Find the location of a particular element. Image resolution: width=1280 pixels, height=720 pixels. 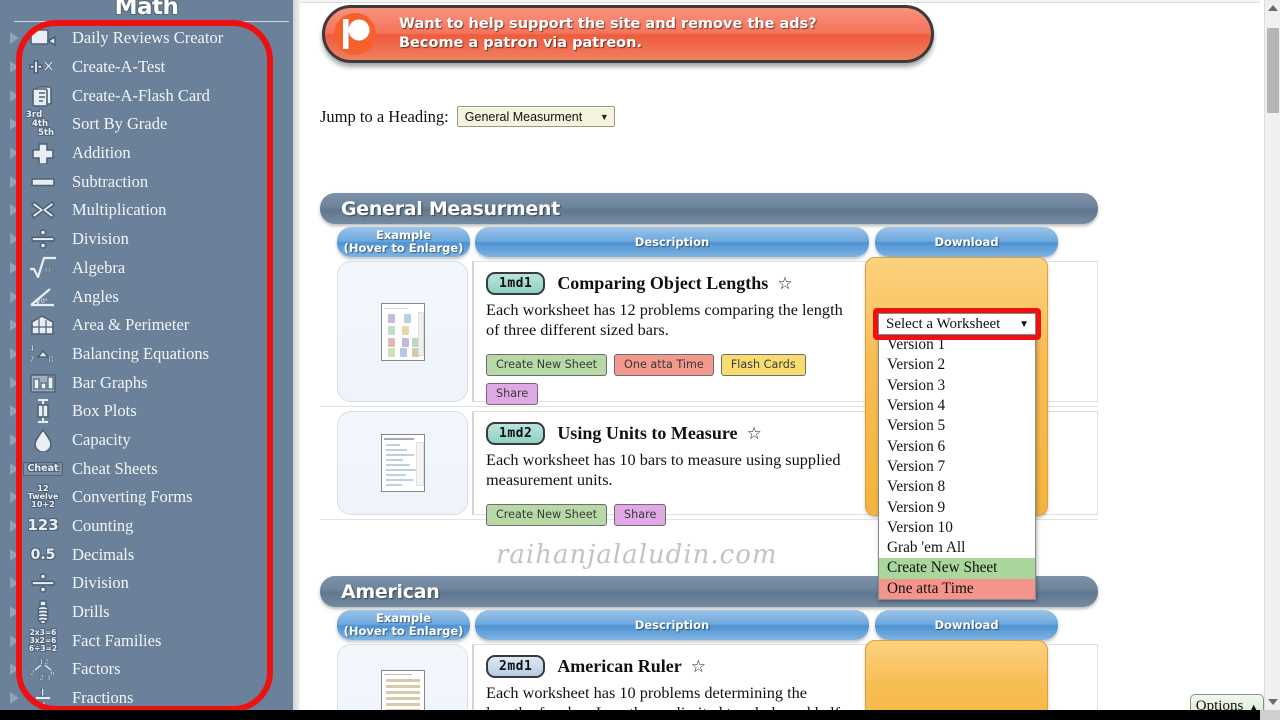

sidebar-item-create-a-test: Create-A-Test is located at coordinates (146, 67).